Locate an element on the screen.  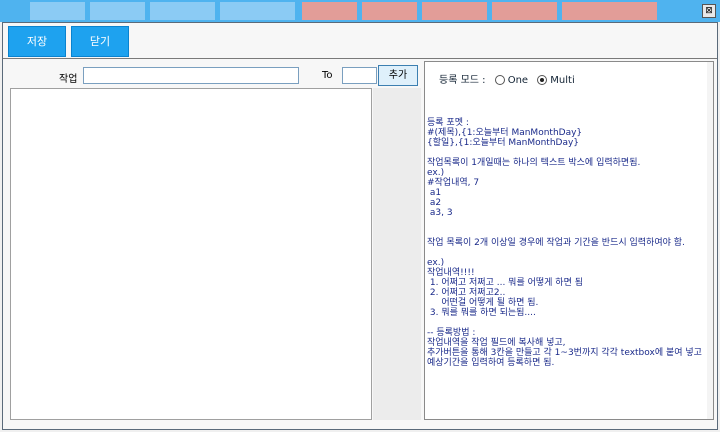
guide-scrollbar is located at coordinates (710, 240).